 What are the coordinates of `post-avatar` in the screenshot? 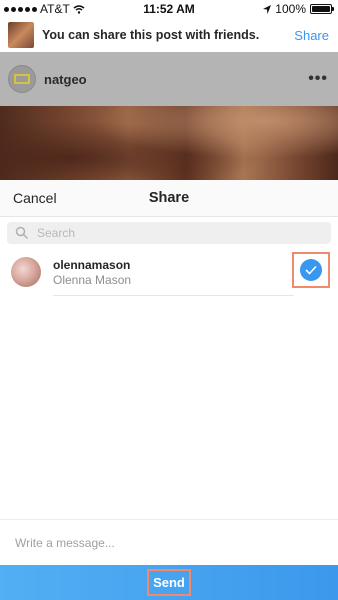 It's located at (22, 79).